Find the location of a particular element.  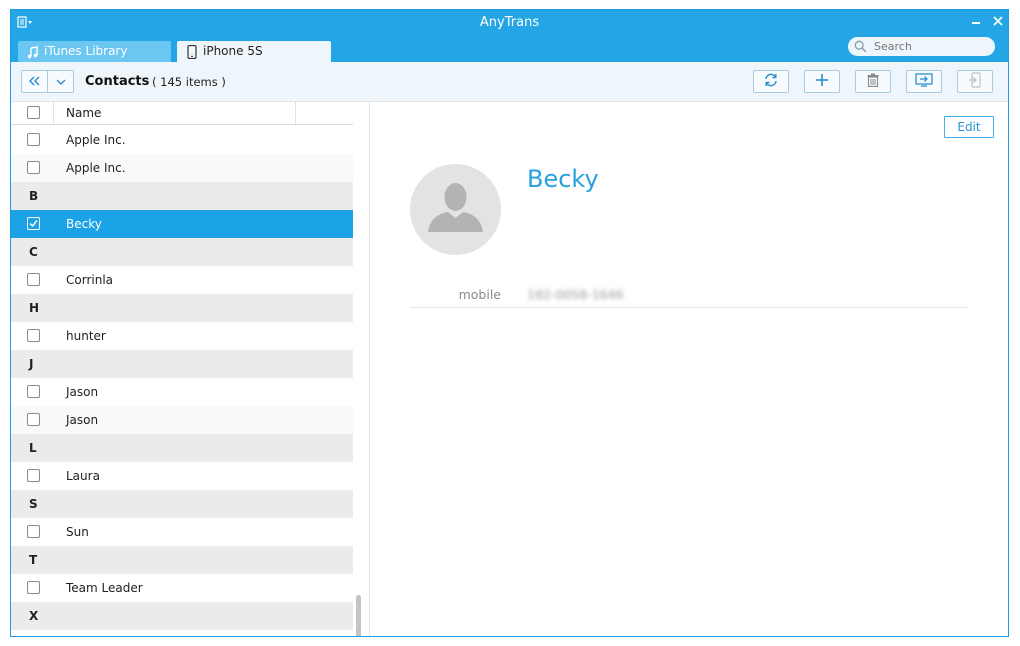

section-letter: X is located at coordinates (34, 616).